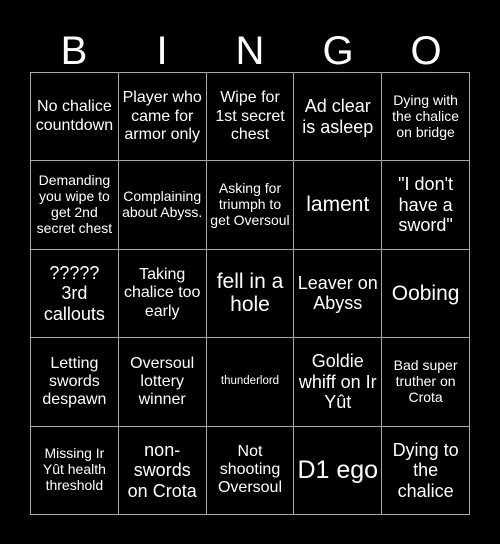  I want to click on bingo-cell: Oversoul lottery winner, so click(162, 382).